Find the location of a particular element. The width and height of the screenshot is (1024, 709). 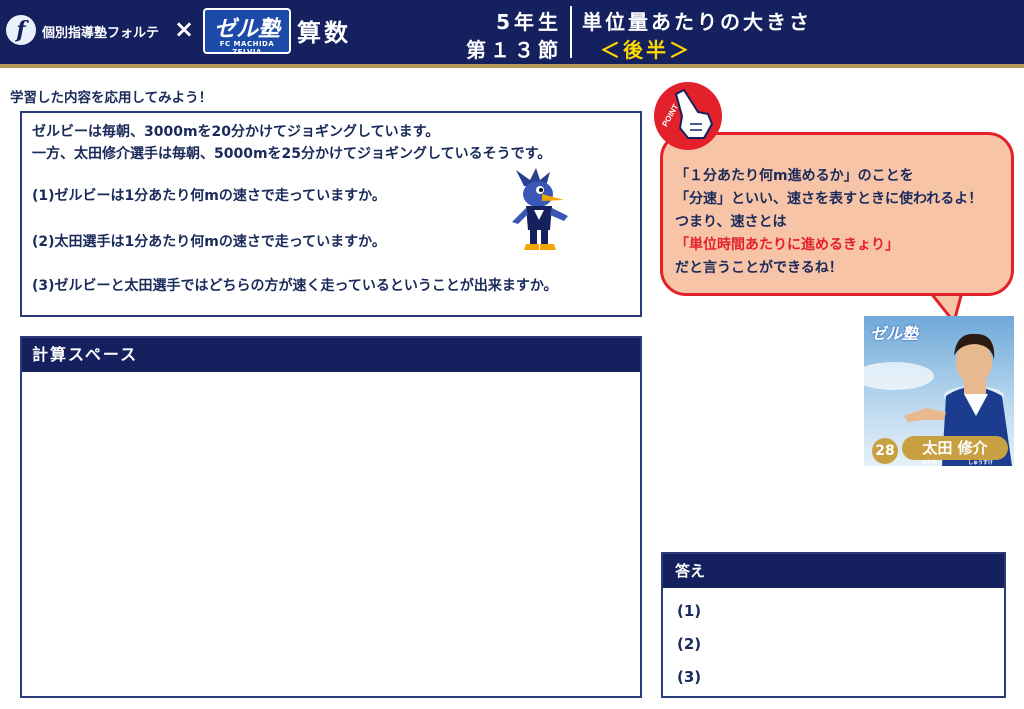

answer-item-1: (1) is located at coordinates (689, 611).